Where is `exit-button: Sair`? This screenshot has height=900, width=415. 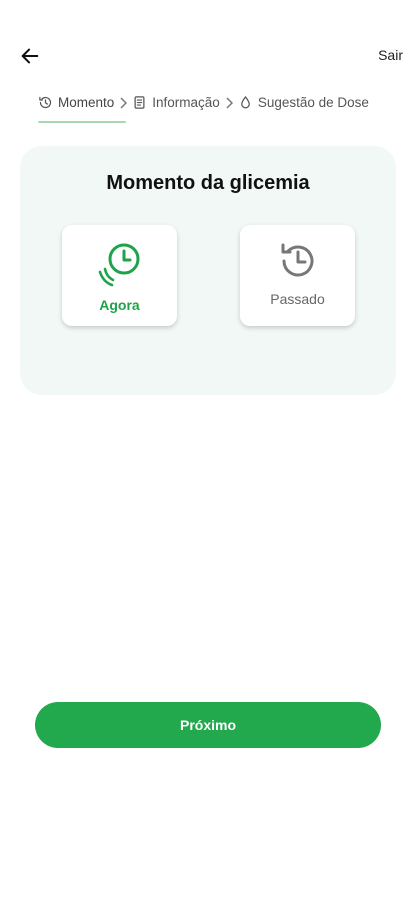 exit-button: Sair is located at coordinates (390, 55).